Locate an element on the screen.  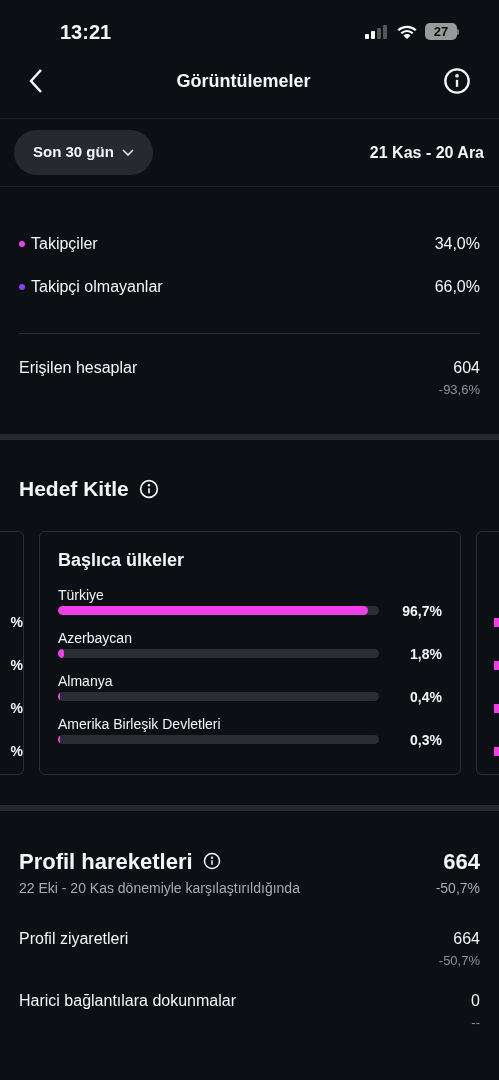
total-value: 664 is located at coordinates (461, 861).